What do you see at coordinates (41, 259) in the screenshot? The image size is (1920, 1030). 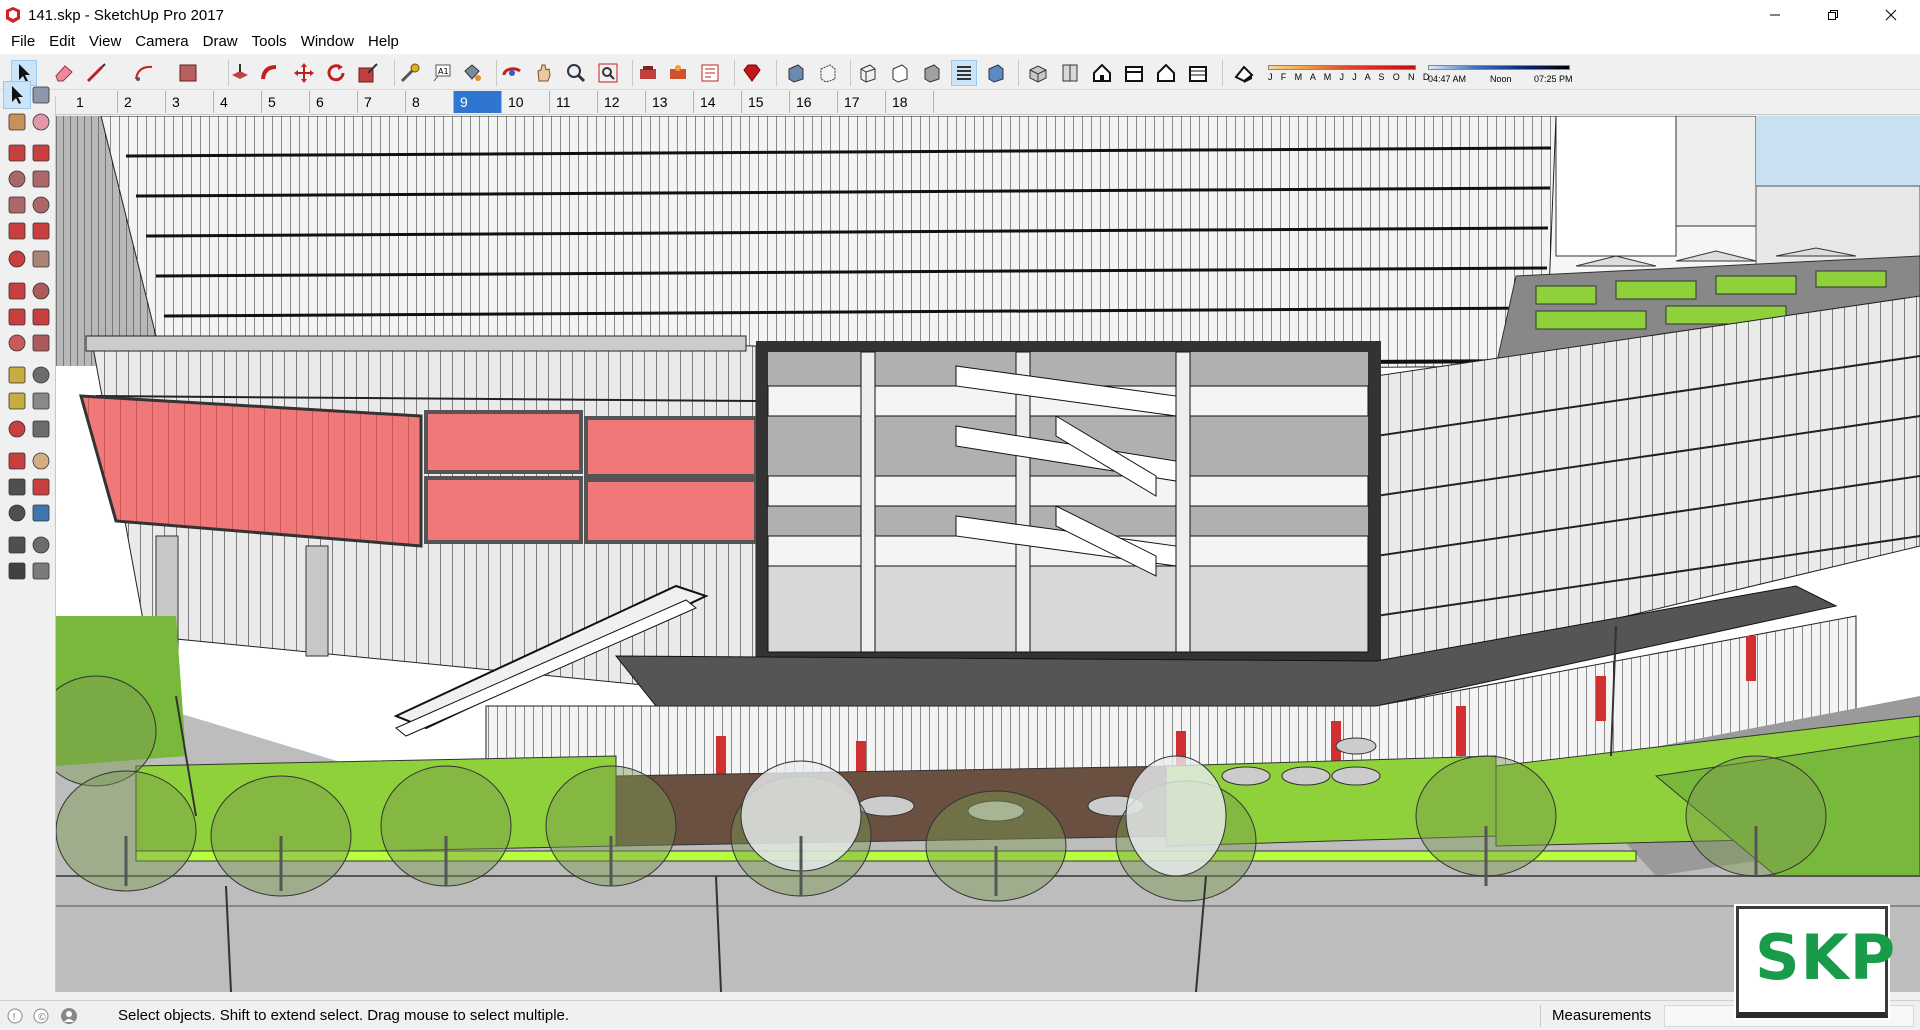 I see `pie-icon` at bounding box center [41, 259].